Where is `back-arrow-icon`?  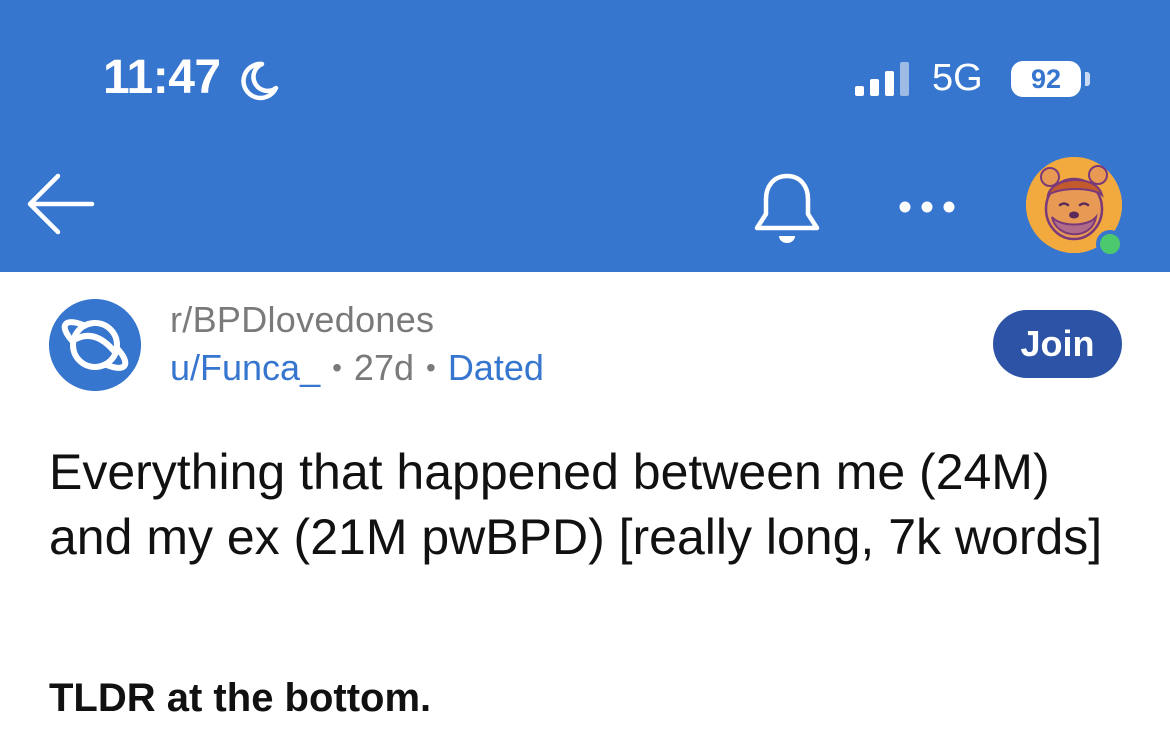 back-arrow-icon is located at coordinates (60, 204).